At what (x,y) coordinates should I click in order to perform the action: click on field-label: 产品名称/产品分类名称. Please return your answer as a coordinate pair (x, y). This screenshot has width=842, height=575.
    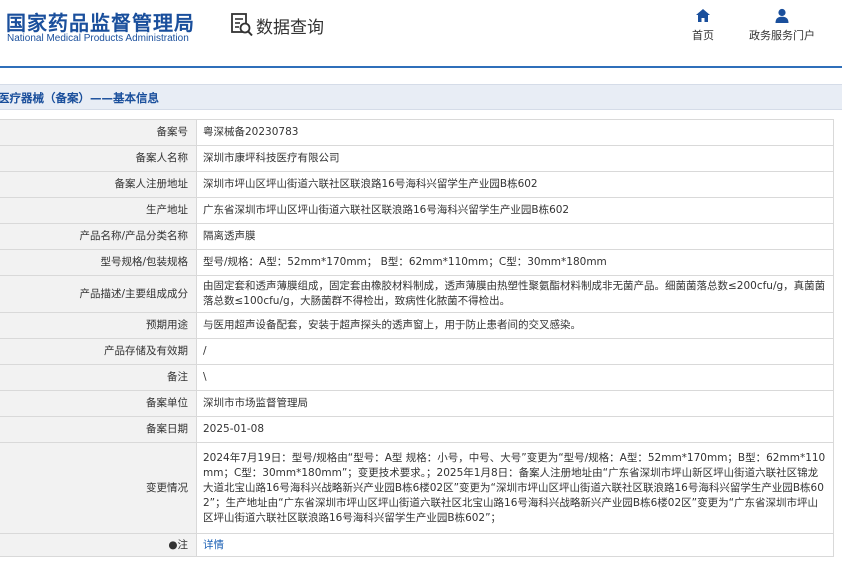
    Looking at the image, I should click on (98, 236).